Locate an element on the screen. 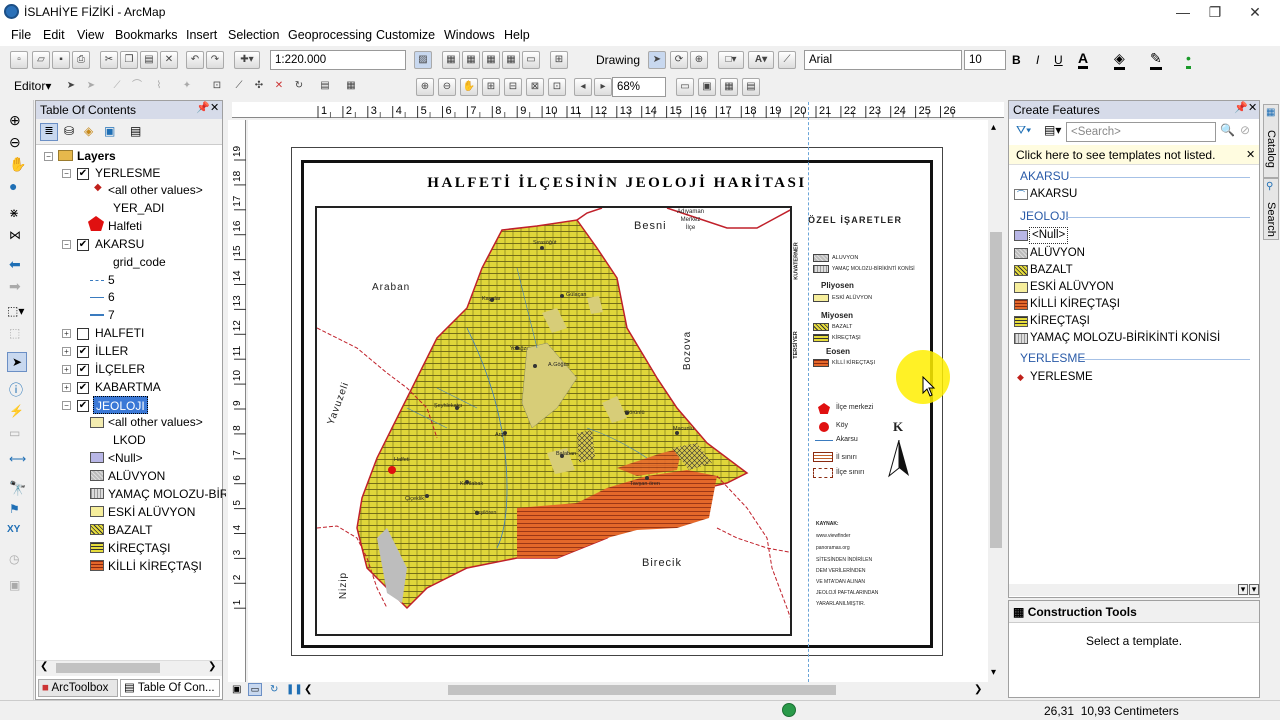 The image size is (1280, 720). filter-templates-icon: ▤▾ is located at coordinates (1052, 130).